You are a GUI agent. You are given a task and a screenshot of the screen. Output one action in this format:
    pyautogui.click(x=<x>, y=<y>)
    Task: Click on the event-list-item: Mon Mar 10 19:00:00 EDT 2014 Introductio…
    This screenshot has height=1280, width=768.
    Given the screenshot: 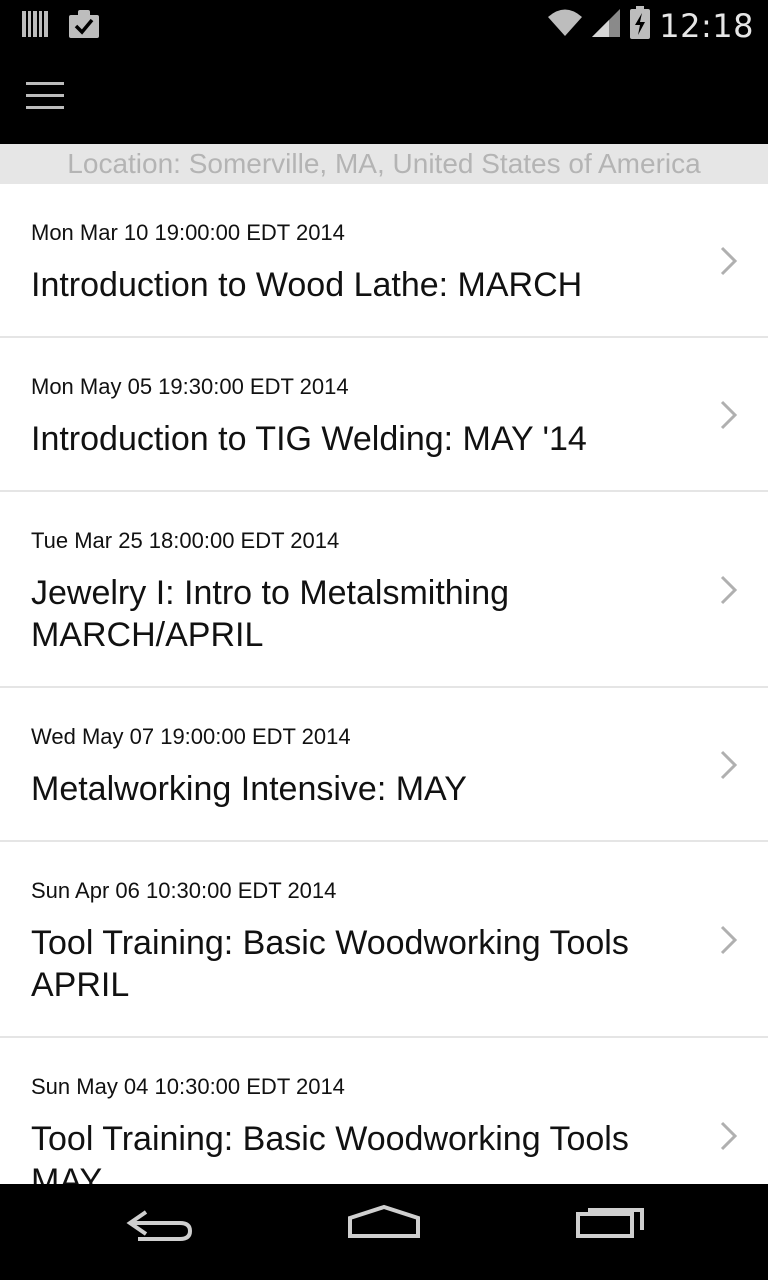 What is the action you would take?
    pyautogui.click(x=384, y=261)
    